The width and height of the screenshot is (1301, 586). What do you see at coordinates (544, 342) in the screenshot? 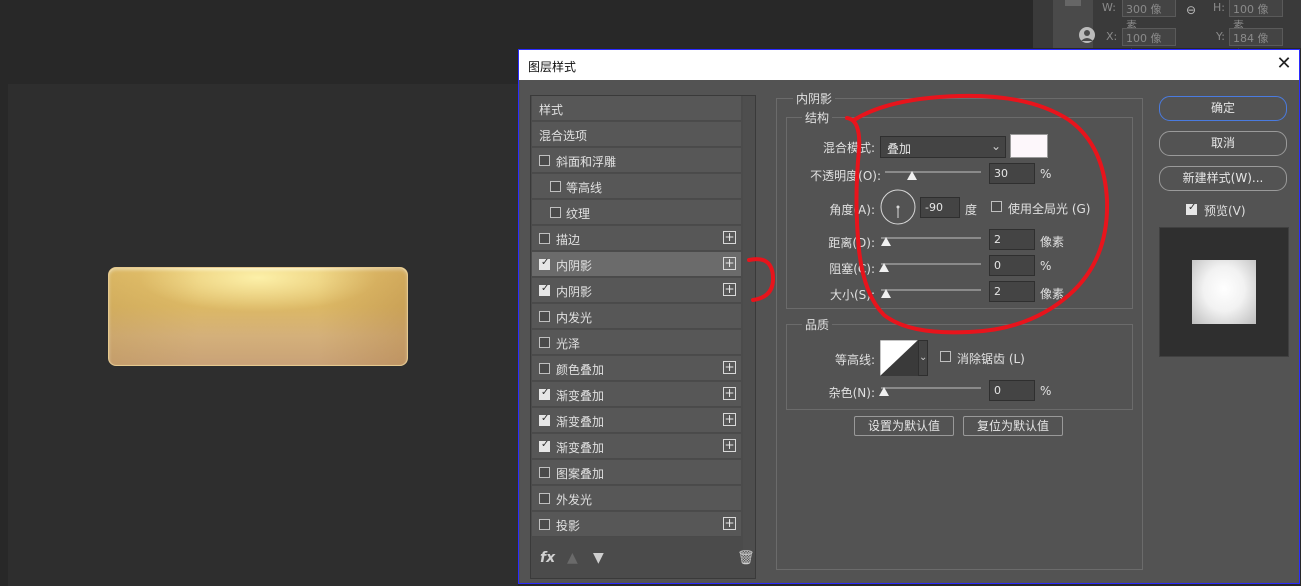
I see `satin-checkbox` at bounding box center [544, 342].